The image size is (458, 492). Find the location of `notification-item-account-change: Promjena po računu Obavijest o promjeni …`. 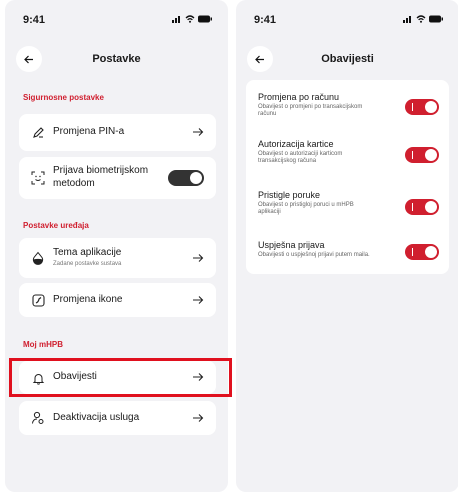

notification-item-account-change: Promjena po računu Obavijest o promjeni … is located at coordinates (348, 112).